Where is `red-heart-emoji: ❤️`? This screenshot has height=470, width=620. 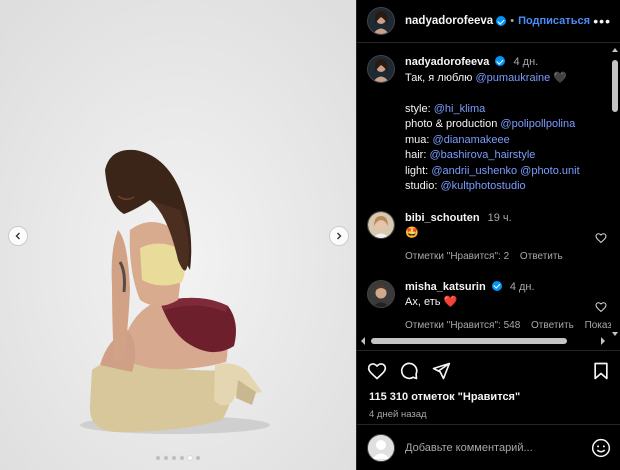
red-heart-emoji: ❤️ is located at coordinates (450, 301).